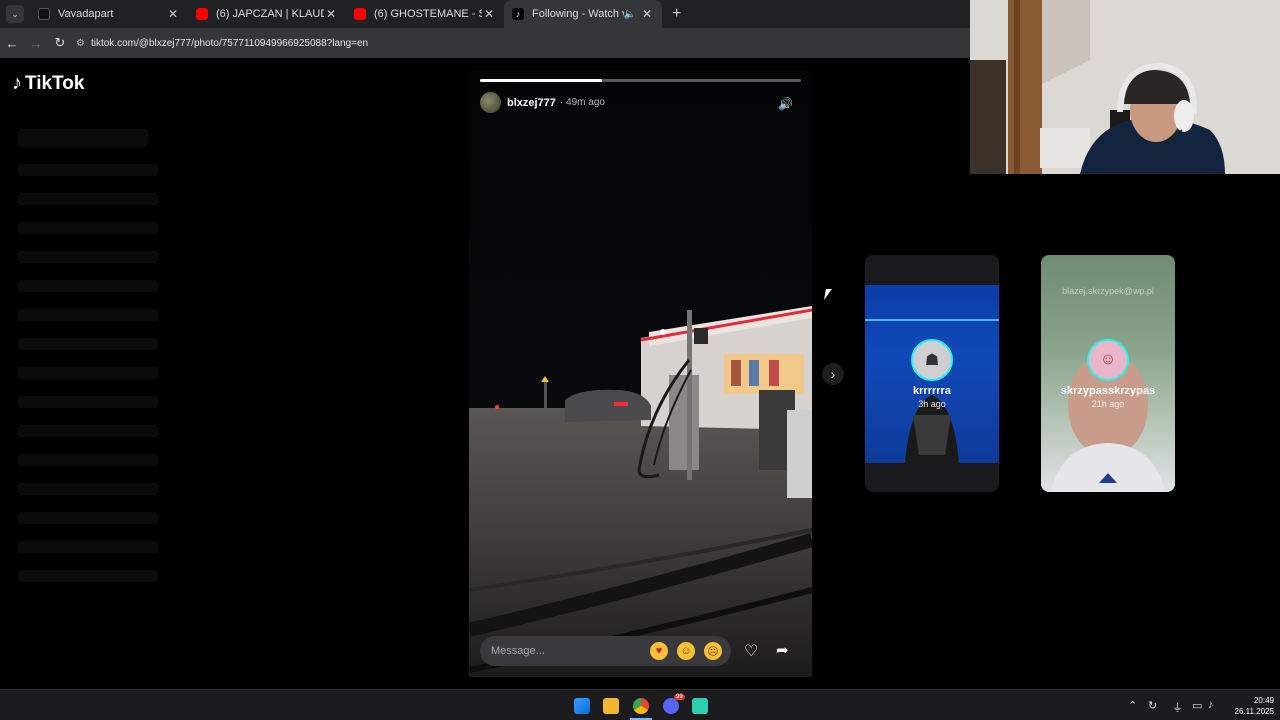 The height and width of the screenshot is (720, 1280). What do you see at coordinates (785, 104) in the screenshot?
I see `volume-icon: 🔊` at bounding box center [785, 104].